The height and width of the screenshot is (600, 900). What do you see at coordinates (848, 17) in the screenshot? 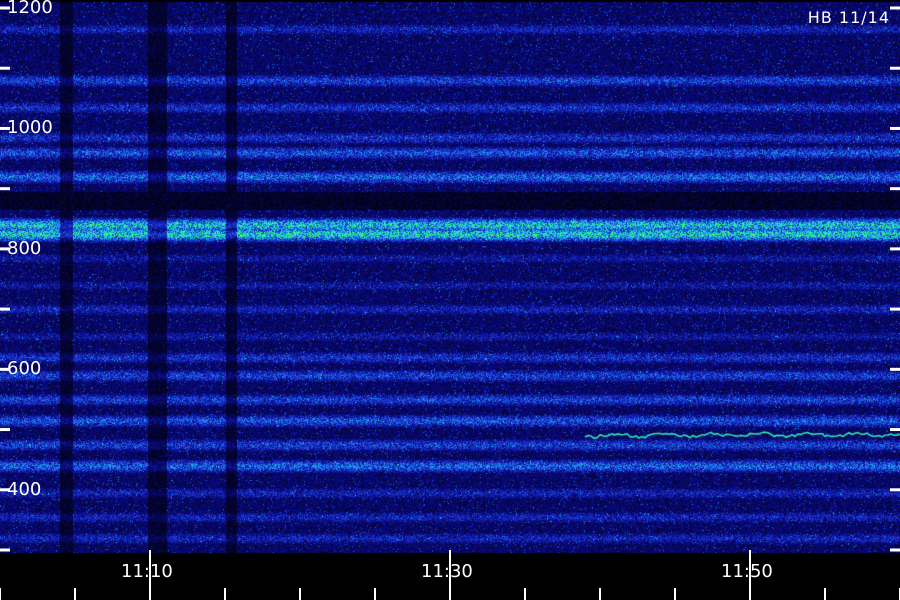
I see `chart-annotation: HB 11/14` at bounding box center [848, 17].